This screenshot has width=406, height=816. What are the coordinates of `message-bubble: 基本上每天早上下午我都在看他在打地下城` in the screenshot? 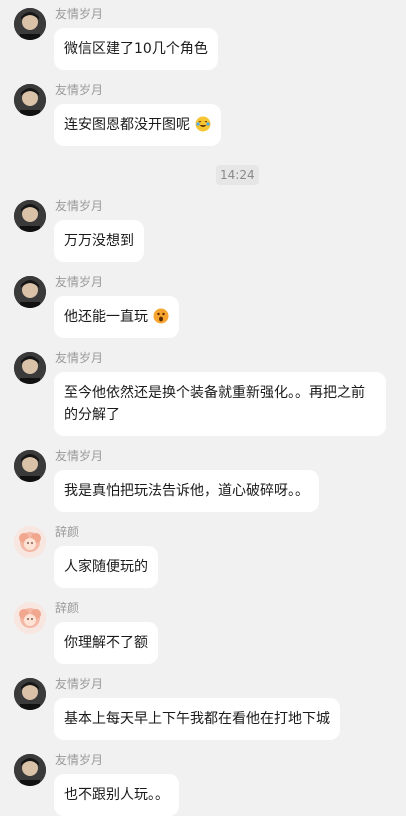 It's located at (197, 719).